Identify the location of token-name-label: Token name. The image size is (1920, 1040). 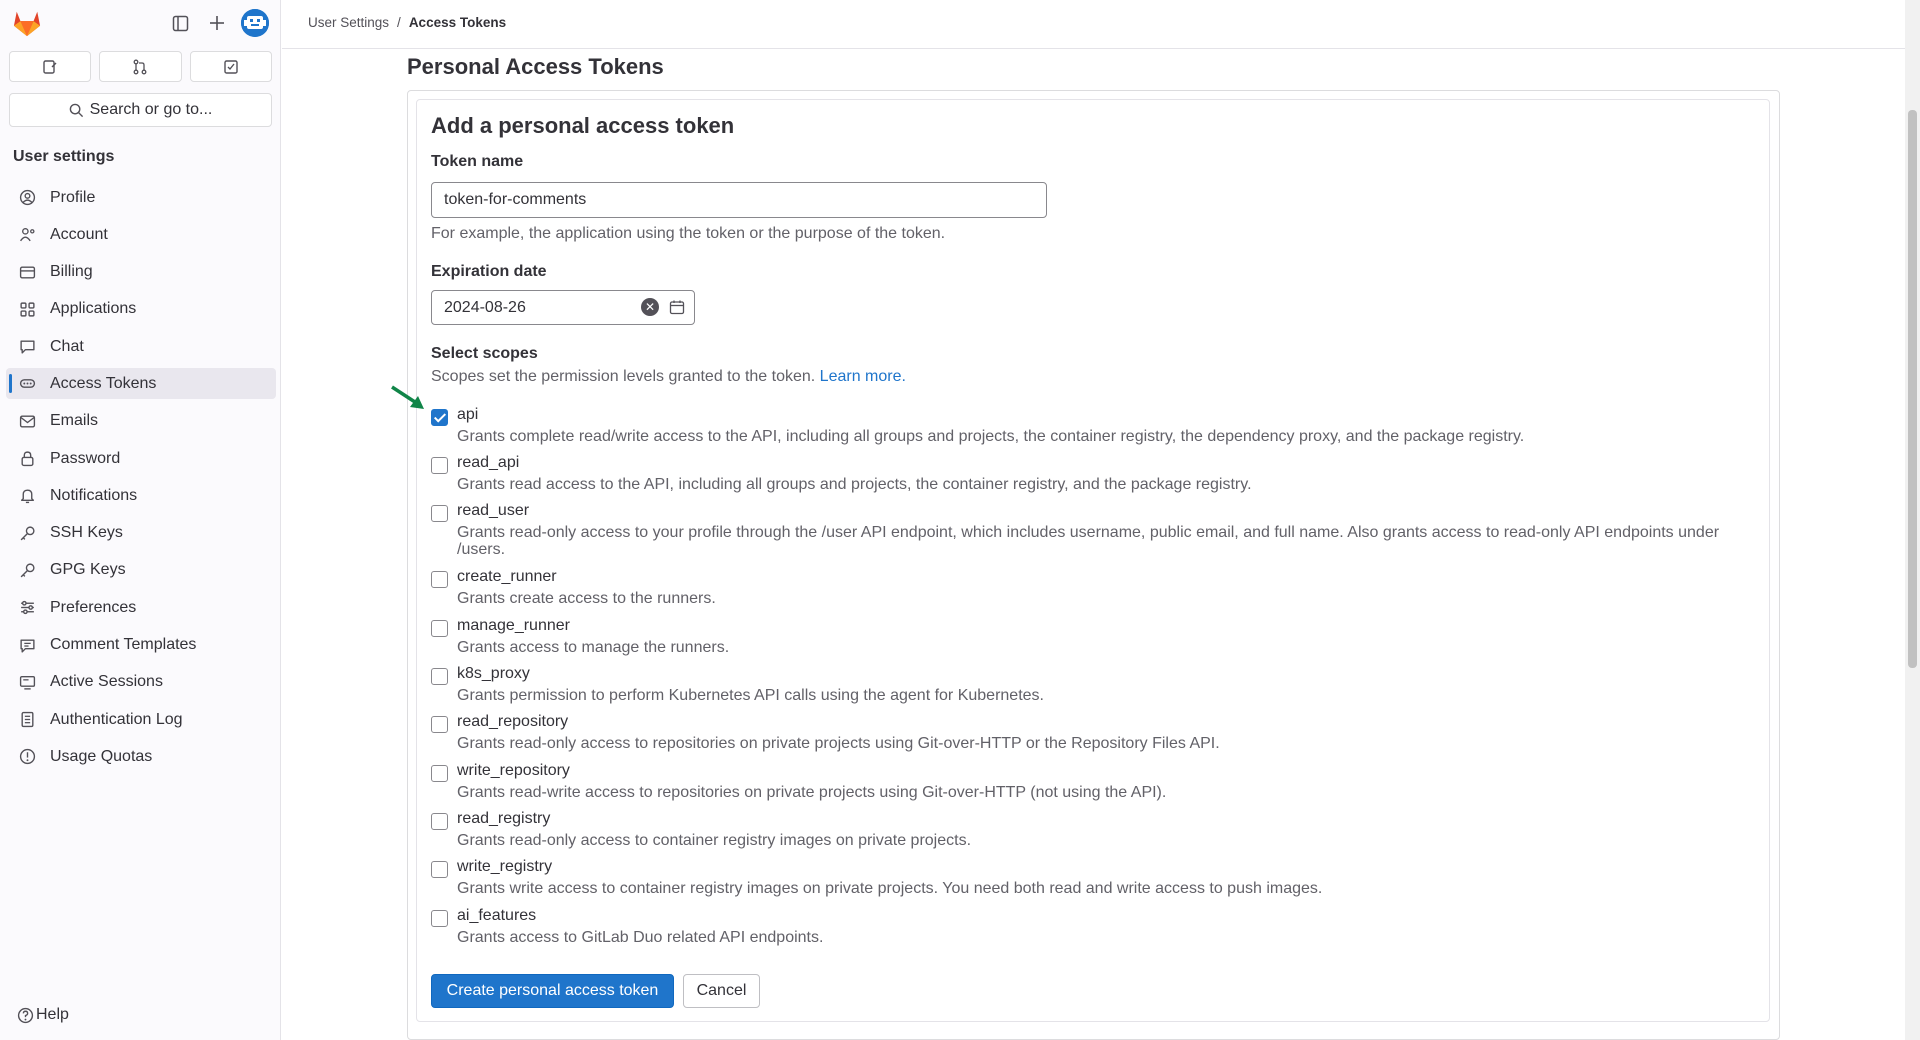
(477, 161).